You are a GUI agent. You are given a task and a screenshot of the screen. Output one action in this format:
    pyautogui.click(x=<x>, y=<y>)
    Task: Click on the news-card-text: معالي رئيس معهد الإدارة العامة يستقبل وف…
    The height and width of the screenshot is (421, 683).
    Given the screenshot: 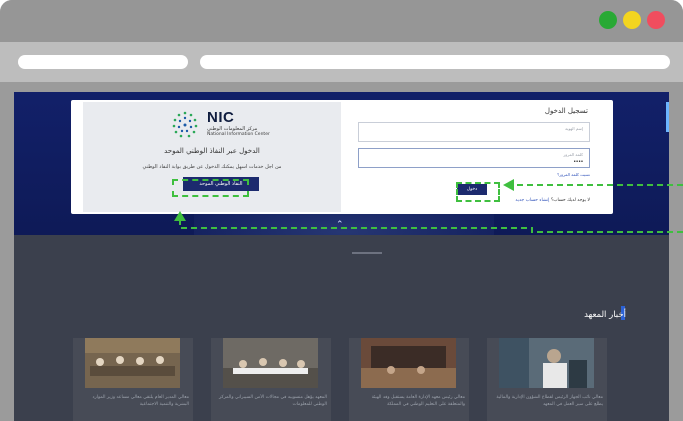 What is the action you would take?
    pyautogui.click(x=418, y=401)
    